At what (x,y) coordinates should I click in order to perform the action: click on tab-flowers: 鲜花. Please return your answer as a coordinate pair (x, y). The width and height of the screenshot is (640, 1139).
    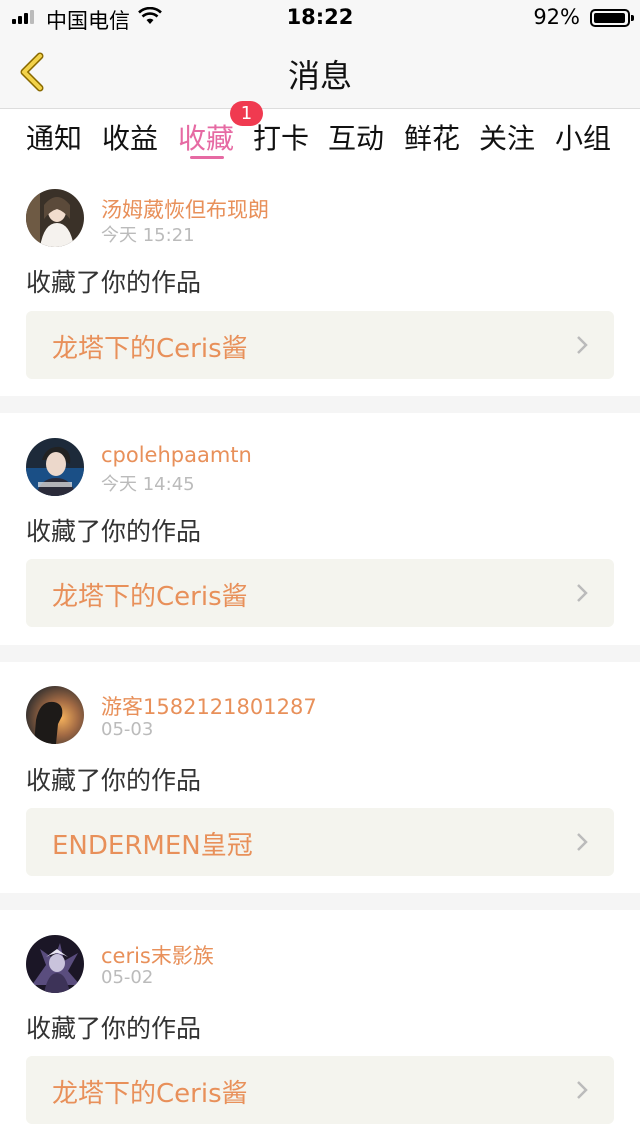
    Looking at the image, I should click on (432, 137).